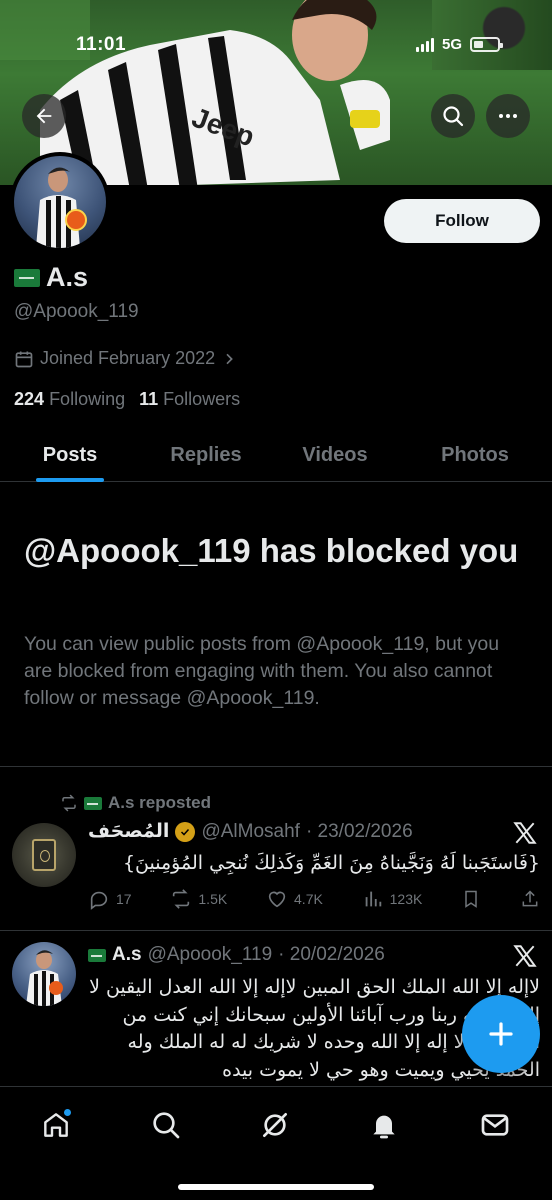 This screenshot has width=552, height=1200. I want to click on bookmark-icon, so click(471, 899).